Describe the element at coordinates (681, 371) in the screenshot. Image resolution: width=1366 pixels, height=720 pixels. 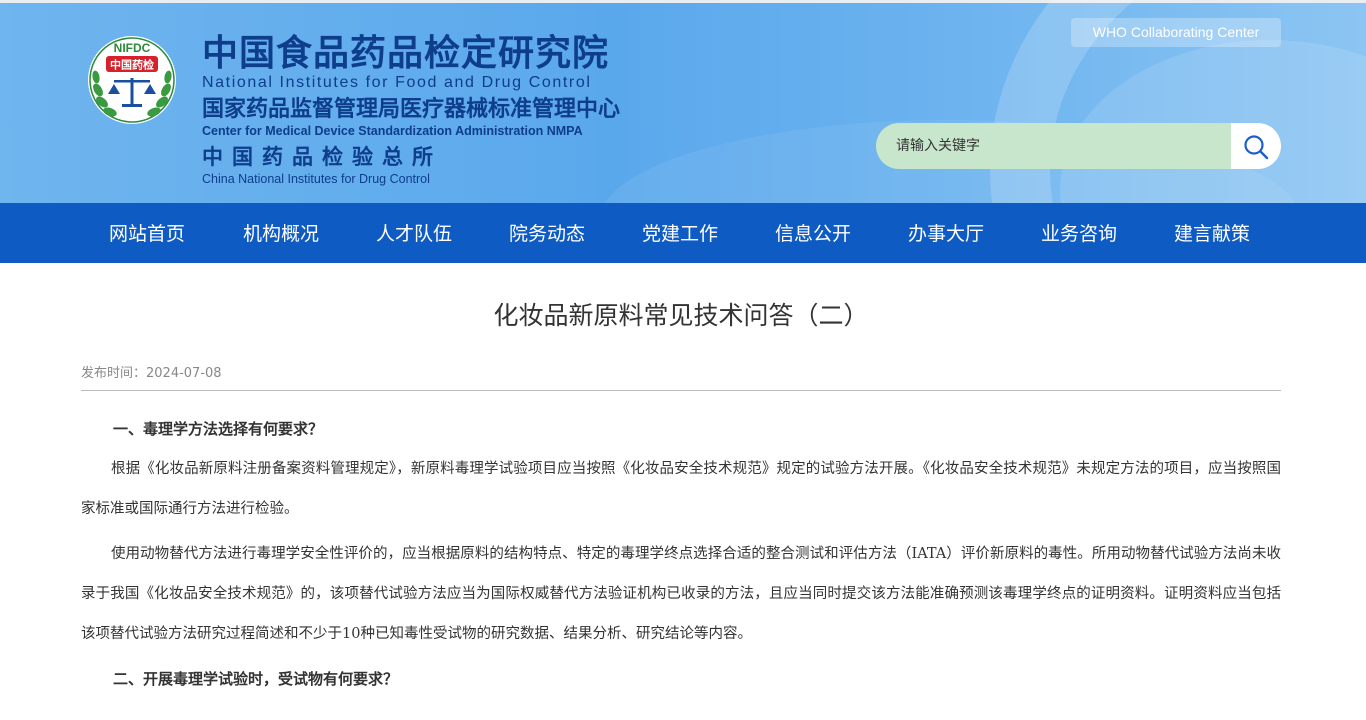
I see `publish-date: 发布时间：2024-07-08` at that location.